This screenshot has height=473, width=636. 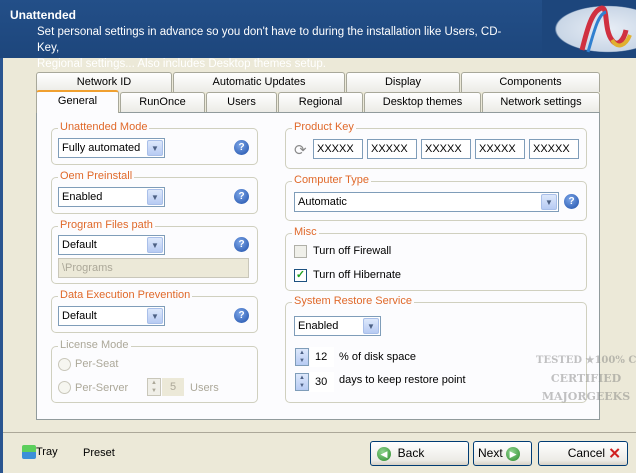 I want to click on arrow-right-icon: ▶, so click(x=513, y=453).